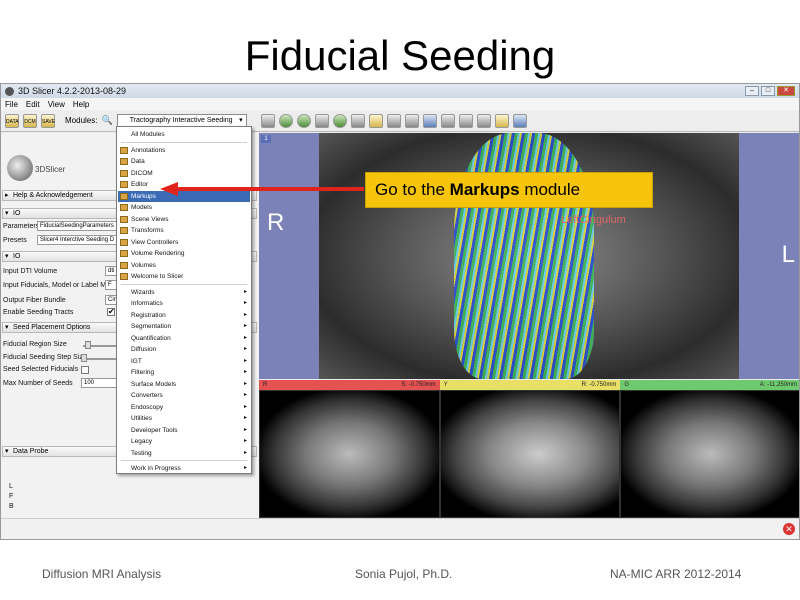 The width and height of the screenshot is (800, 600). What do you see at coordinates (11, 104) in the screenshot?
I see `menu-file: File` at bounding box center [11, 104].